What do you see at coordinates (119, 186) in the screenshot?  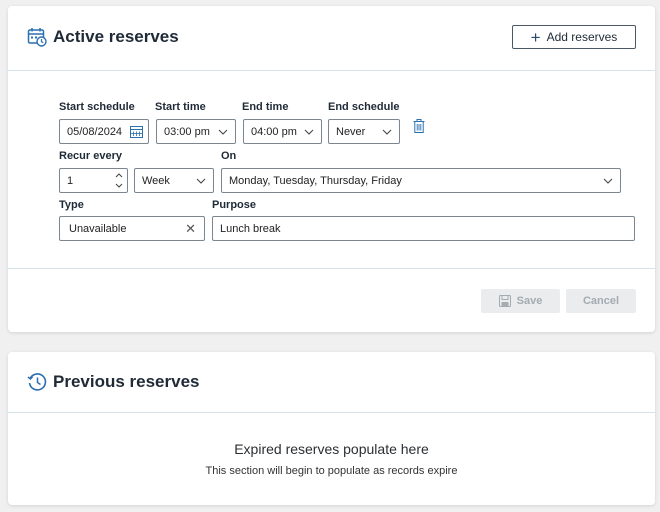 I see `decrement-icon` at bounding box center [119, 186].